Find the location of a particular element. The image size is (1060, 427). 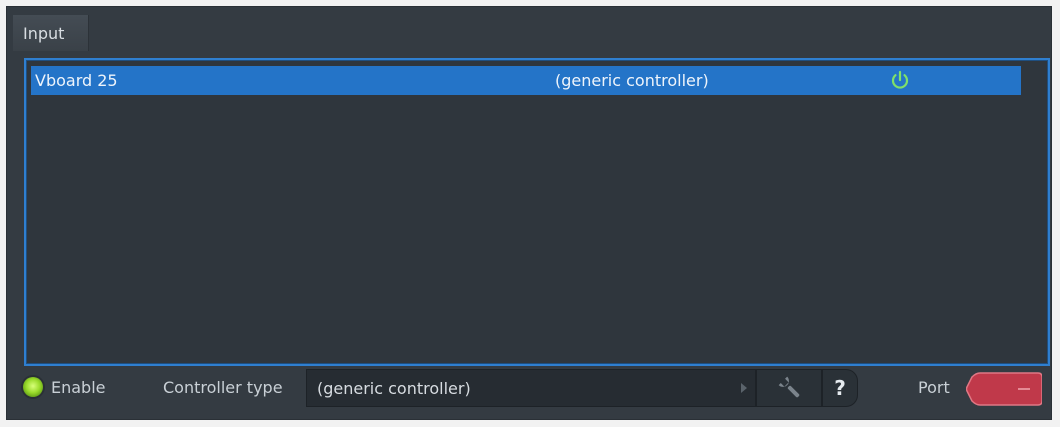

controller-type-value: (generic controller) is located at coordinates (394, 388).